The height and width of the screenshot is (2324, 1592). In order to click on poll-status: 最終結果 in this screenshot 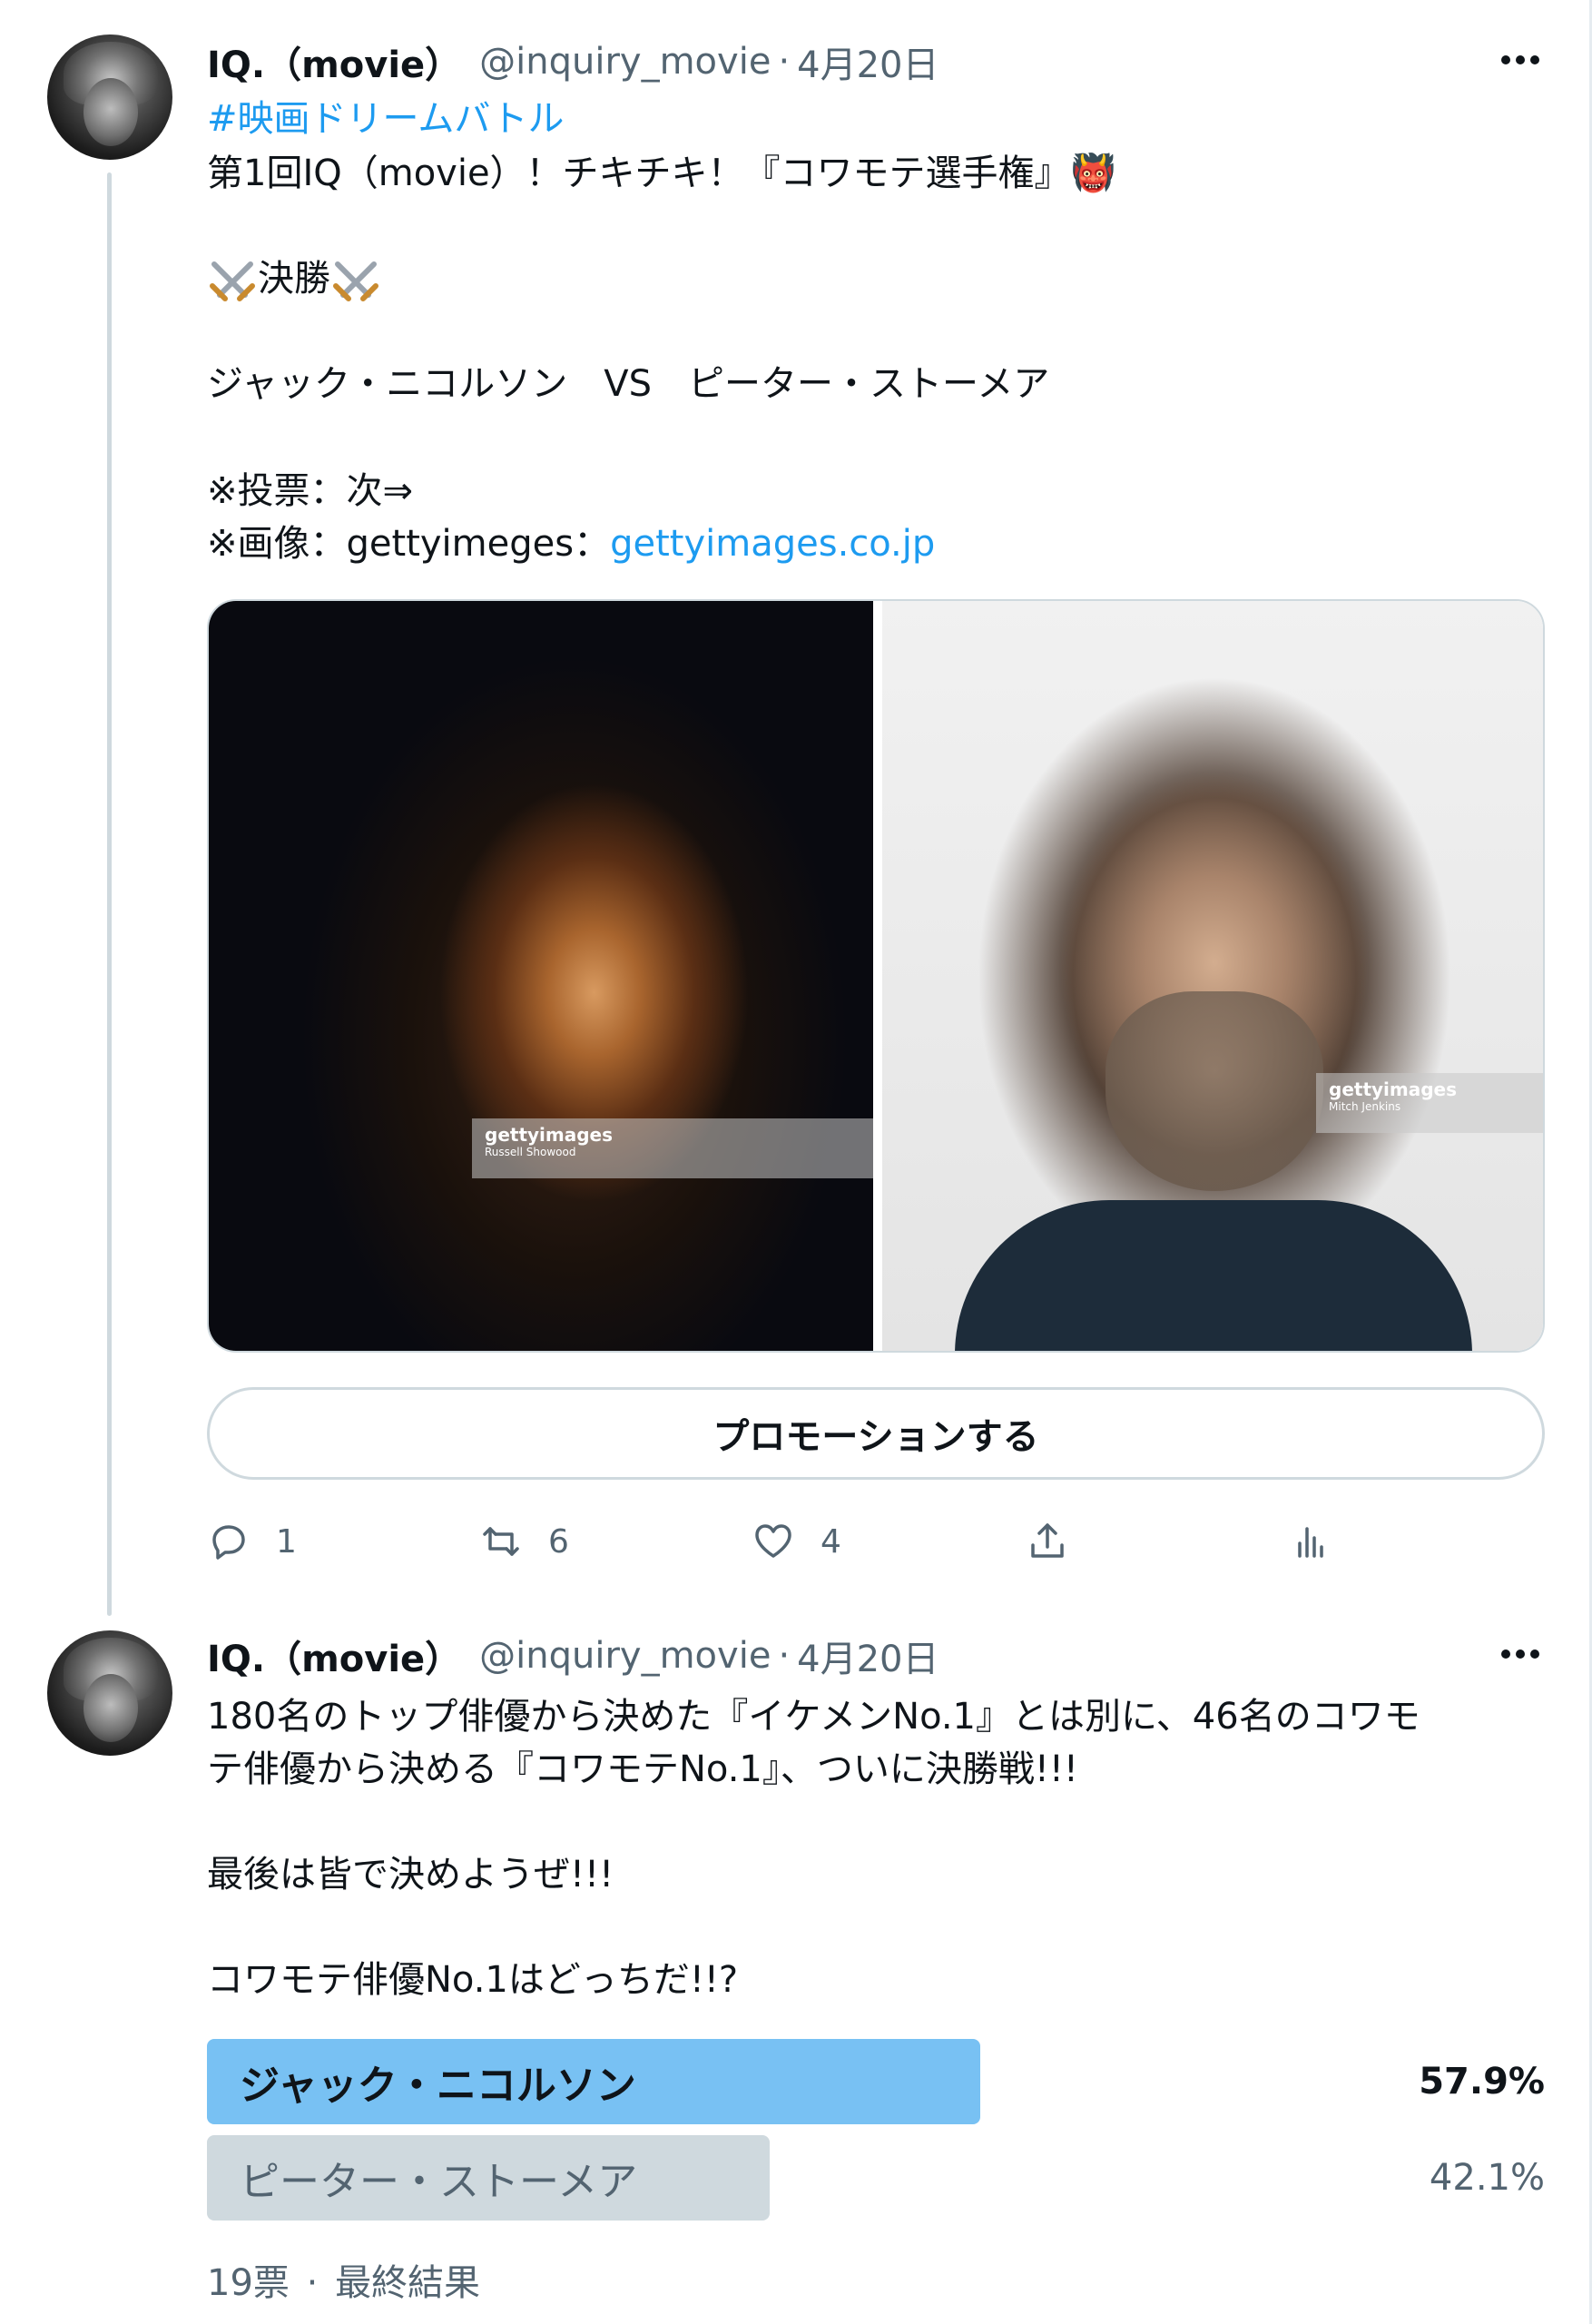, I will do `click(408, 2283)`.